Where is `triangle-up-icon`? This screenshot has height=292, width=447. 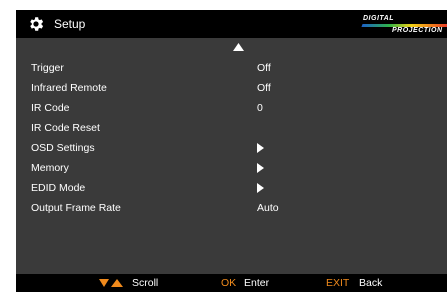 triangle-up-icon is located at coordinates (238, 47).